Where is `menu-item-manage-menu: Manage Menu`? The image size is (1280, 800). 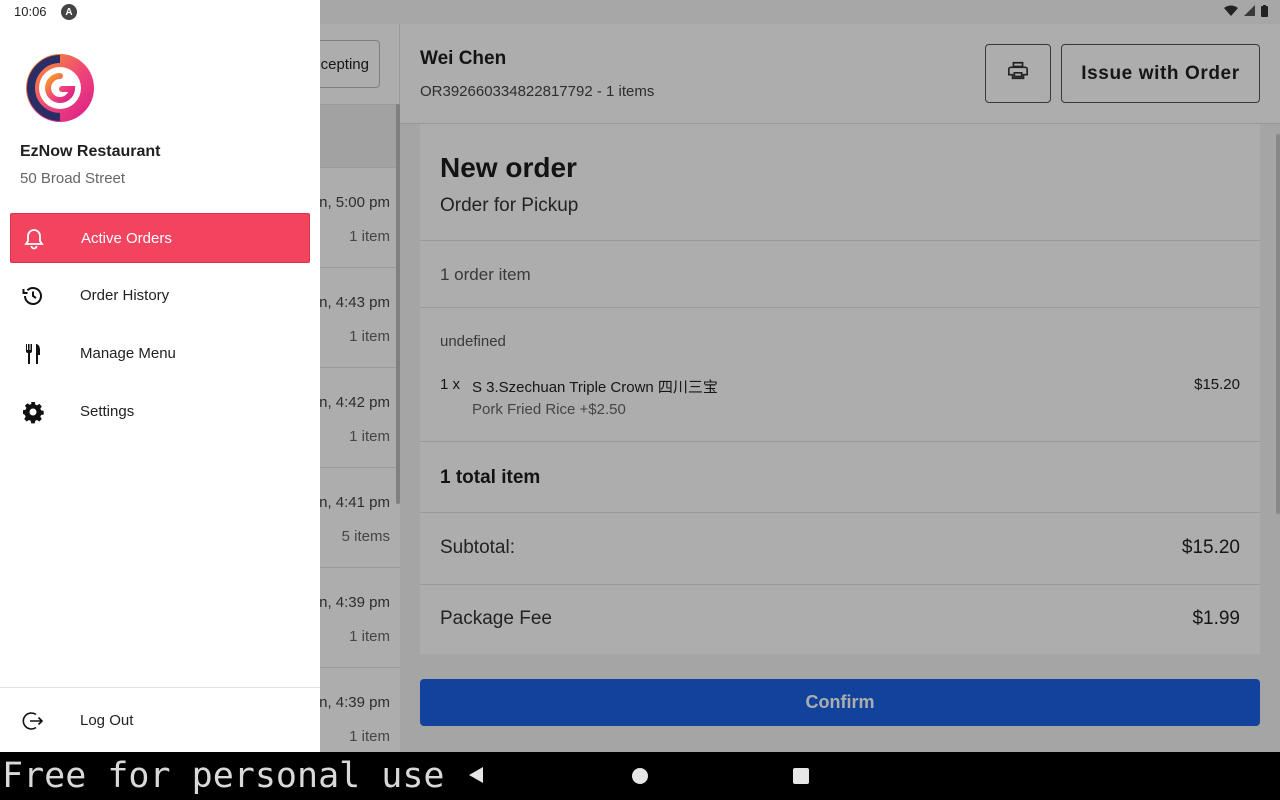
menu-item-manage-menu: Manage Menu is located at coordinates (160, 354).